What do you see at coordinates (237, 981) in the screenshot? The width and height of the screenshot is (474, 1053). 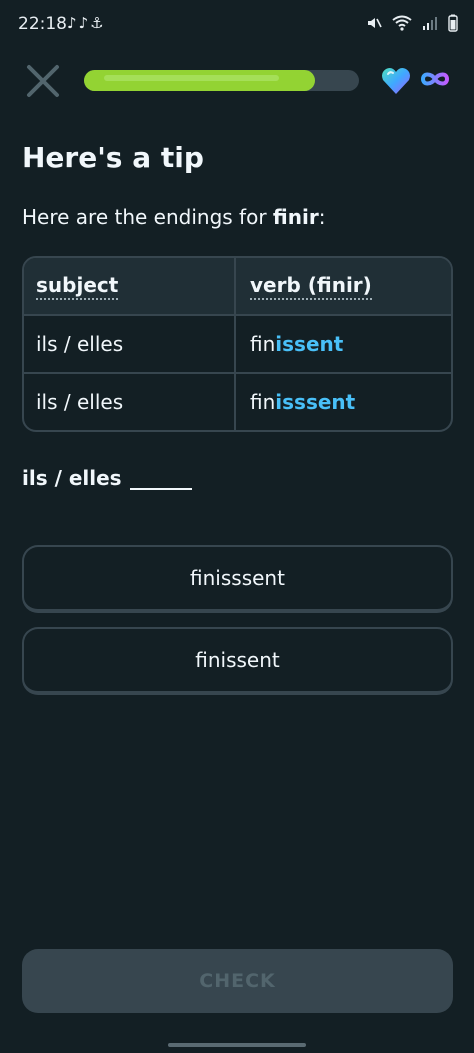 I see `check-button: CHECK` at bounding box center [237, 981].